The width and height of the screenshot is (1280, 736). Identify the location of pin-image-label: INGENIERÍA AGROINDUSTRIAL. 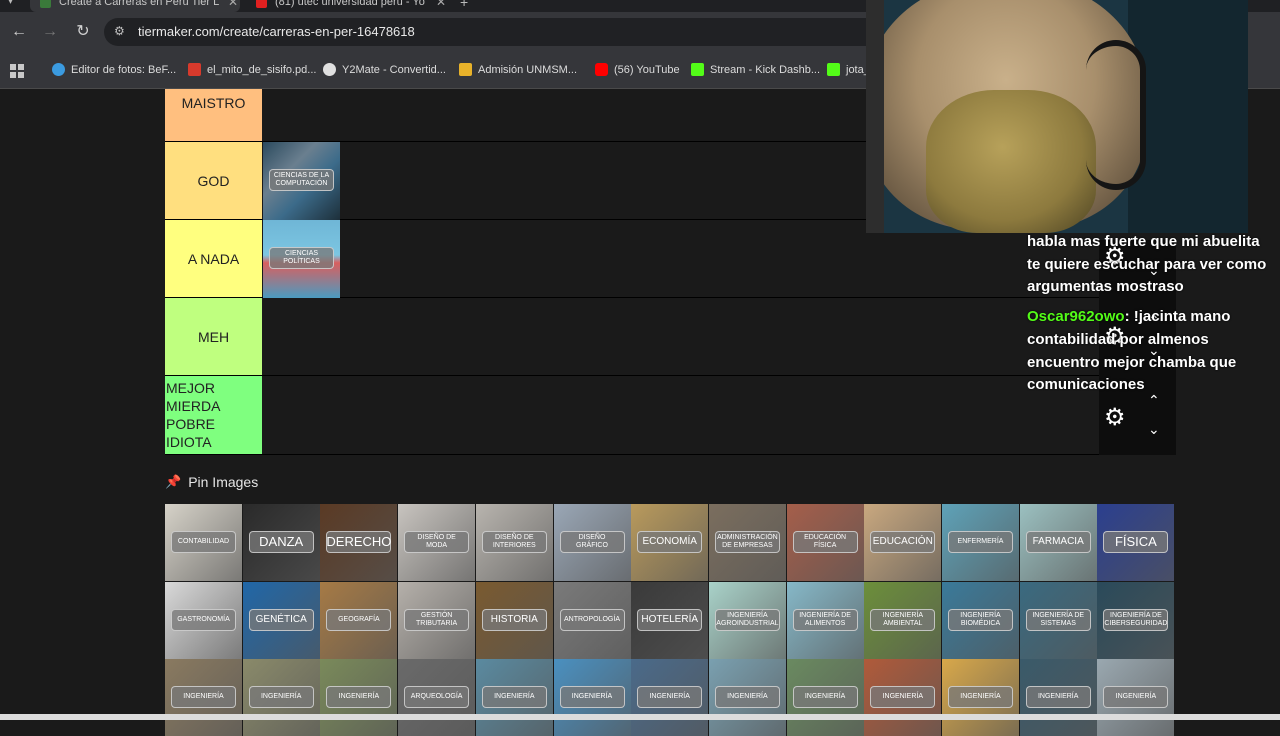
(747, 619).